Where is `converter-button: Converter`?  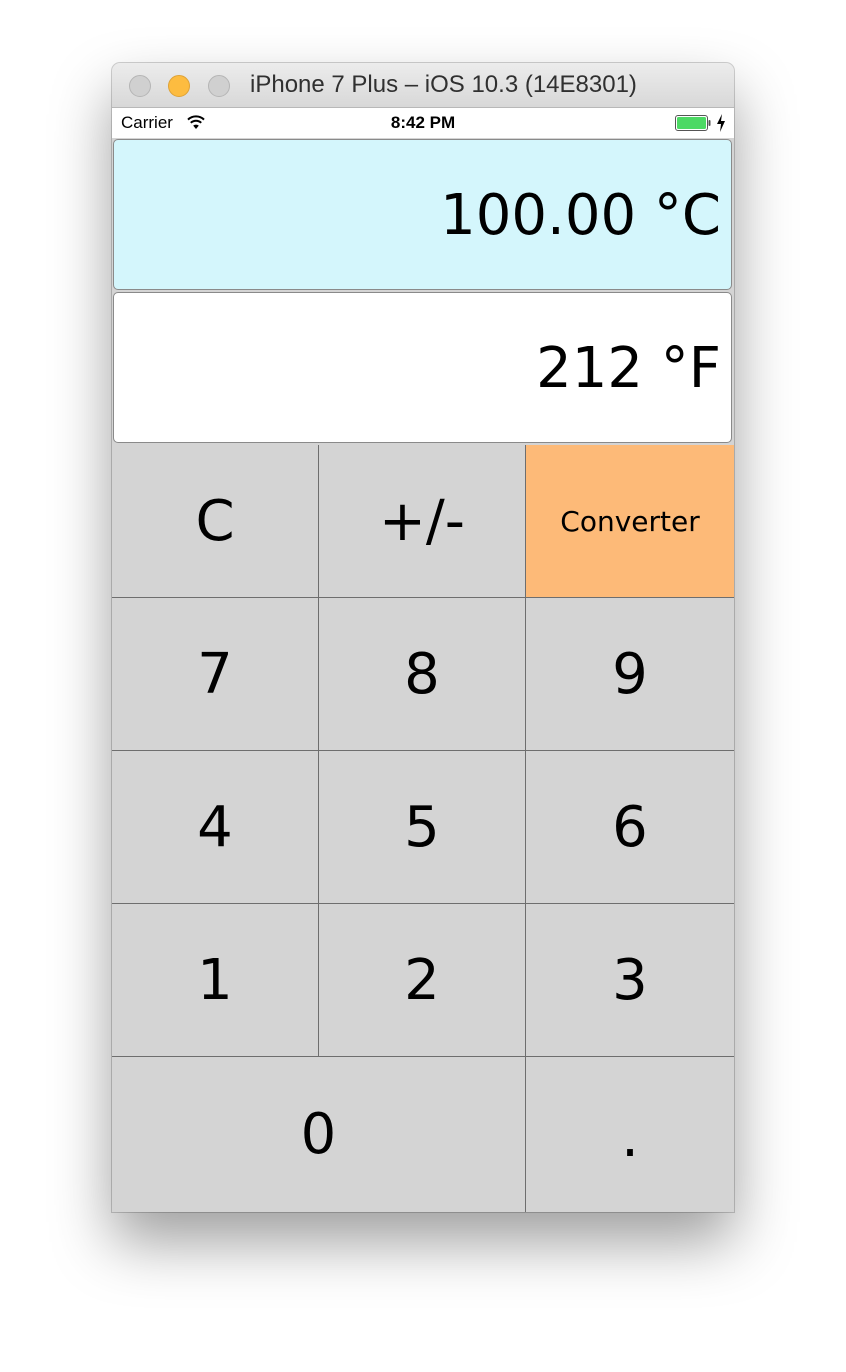 converter-button: Converter is located at coordinates (630, 521).